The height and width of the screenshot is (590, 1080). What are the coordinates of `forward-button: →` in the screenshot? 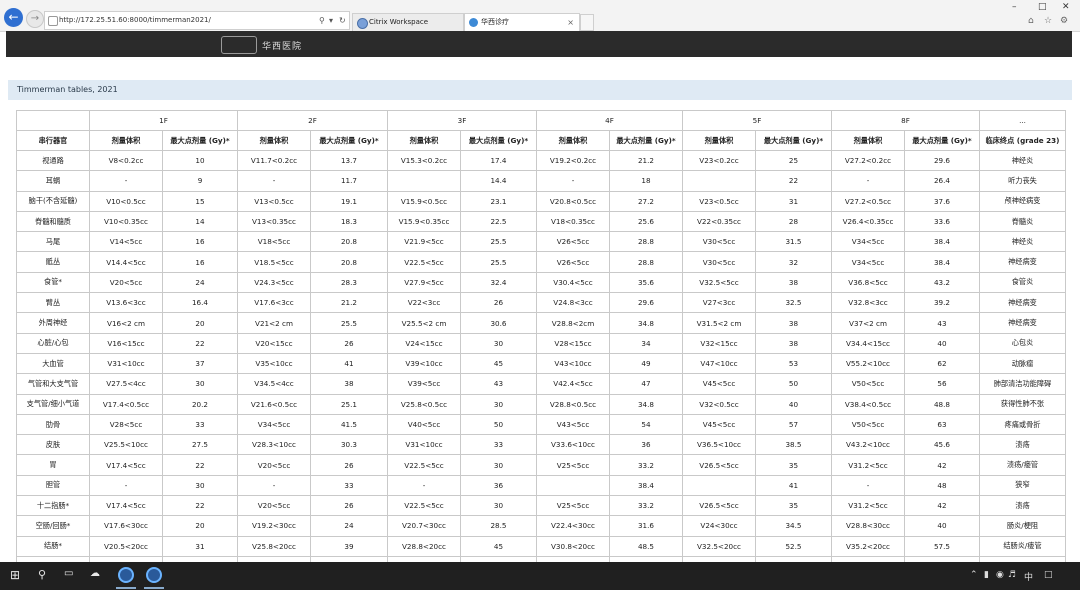 It's located at (35, 19).